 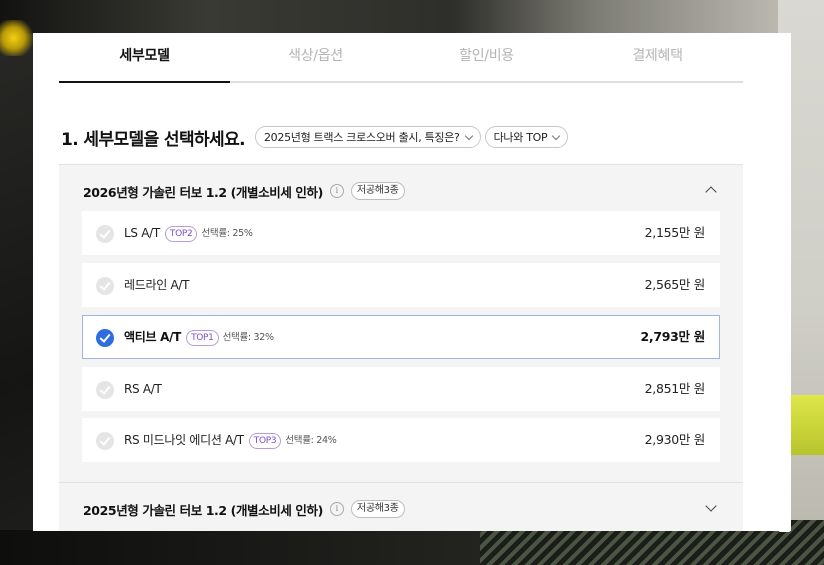 I want to click on model-row-rs-midnight: RS 미드나잇 에디션 A/T TOP3 선택률: 24% 2,930만 원, so click(x=401, y=440).